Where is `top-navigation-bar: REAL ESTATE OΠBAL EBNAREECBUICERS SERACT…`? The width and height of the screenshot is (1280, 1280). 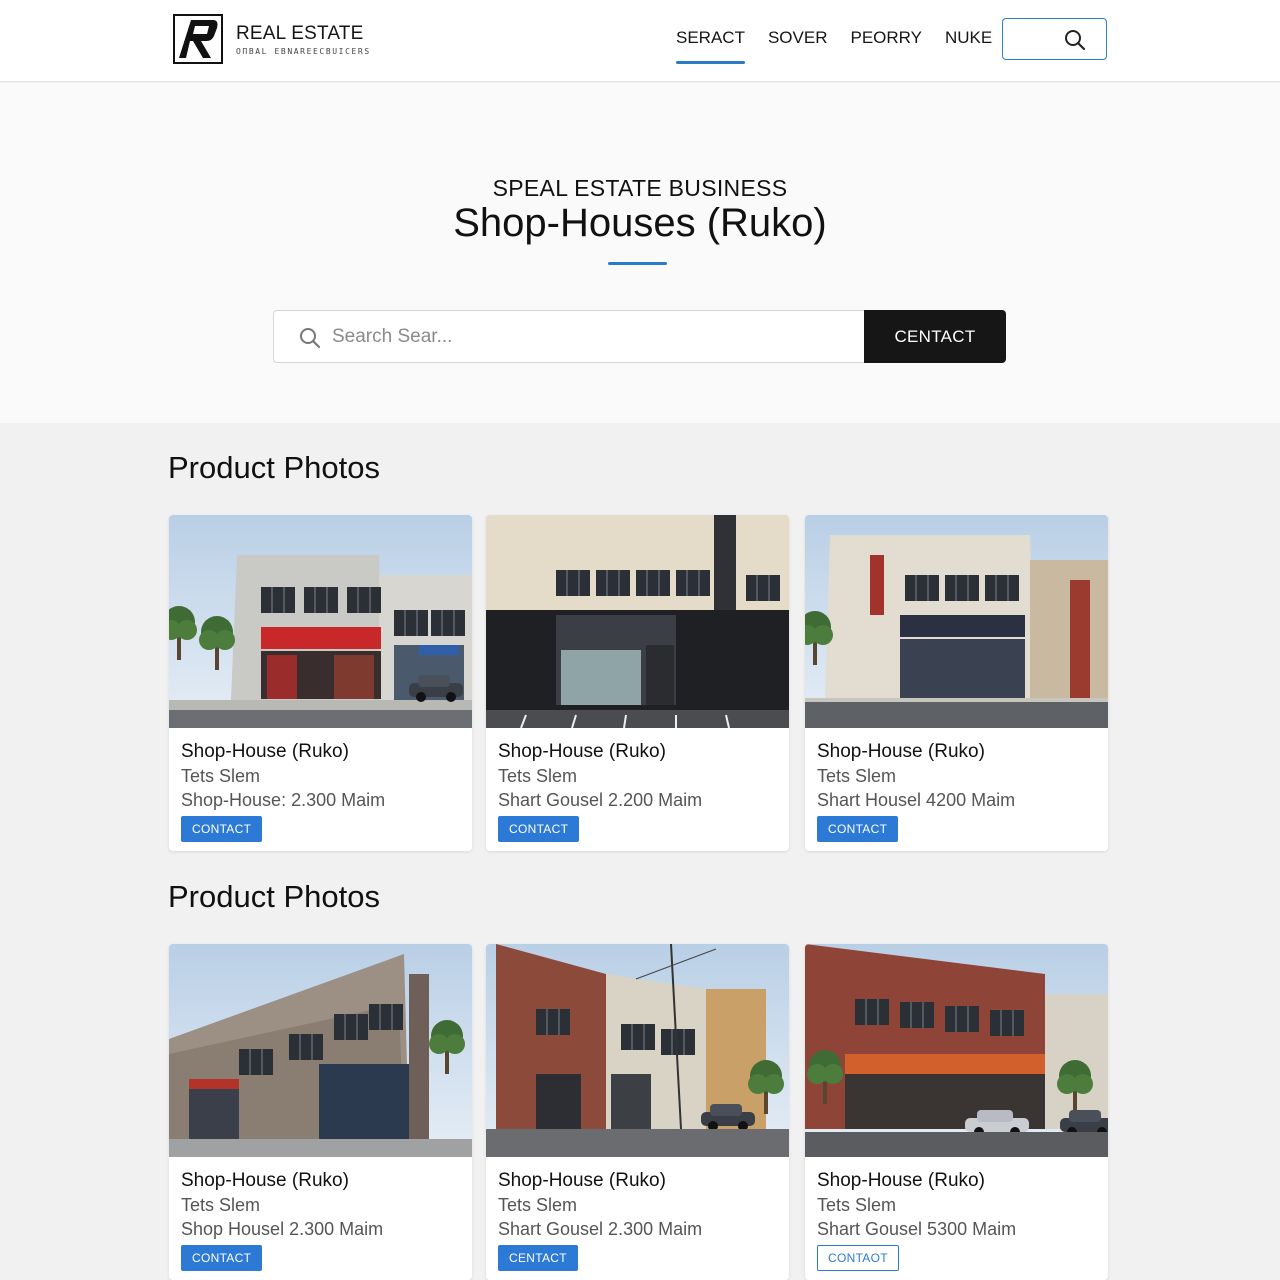 top-navigation-bar: REAL ESTATE OΠBAL EBNAREECBUICERS SERACT… is located at coordinates (640, 41).